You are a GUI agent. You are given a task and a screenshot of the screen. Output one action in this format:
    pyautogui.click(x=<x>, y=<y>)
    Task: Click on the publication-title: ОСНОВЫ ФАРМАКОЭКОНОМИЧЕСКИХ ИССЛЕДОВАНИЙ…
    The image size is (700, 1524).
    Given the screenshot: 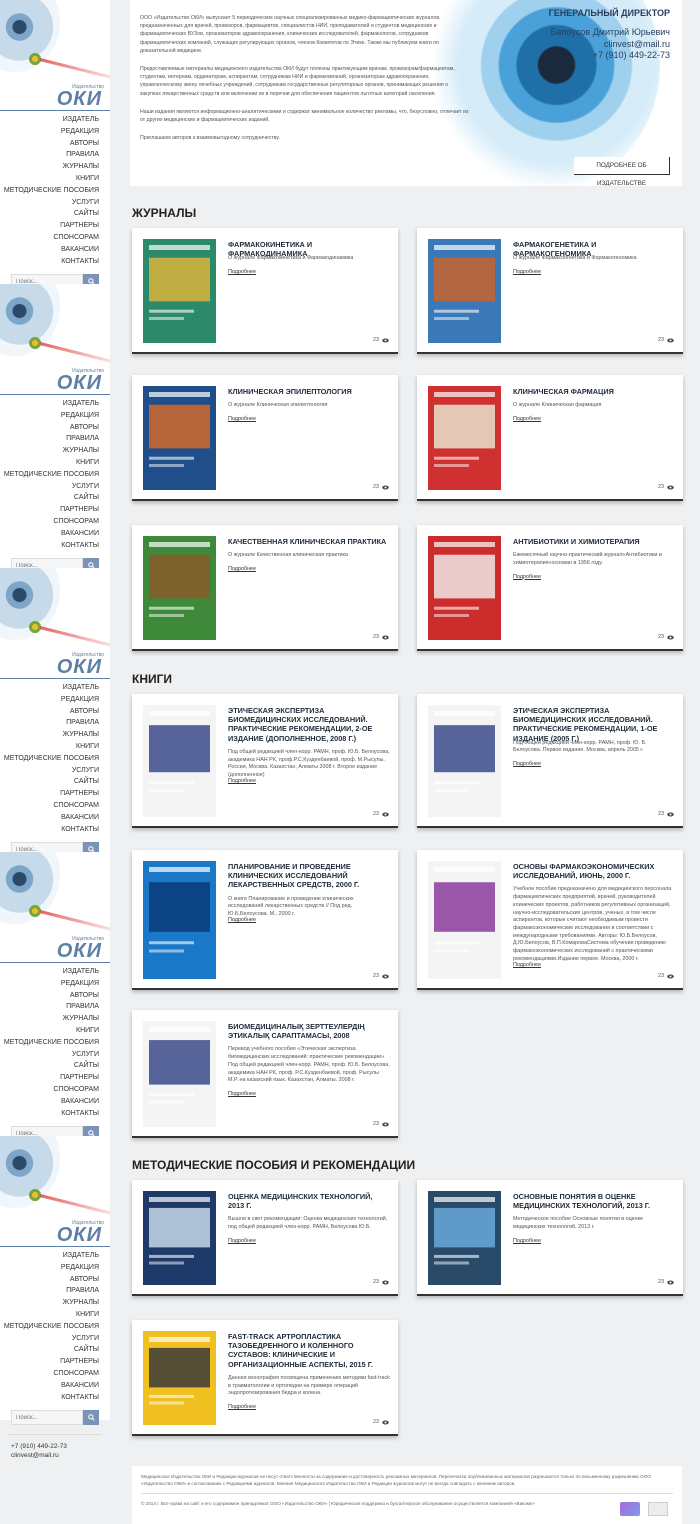 What is the action you would take?
    pyautogui.click(x=594, y=871)
    